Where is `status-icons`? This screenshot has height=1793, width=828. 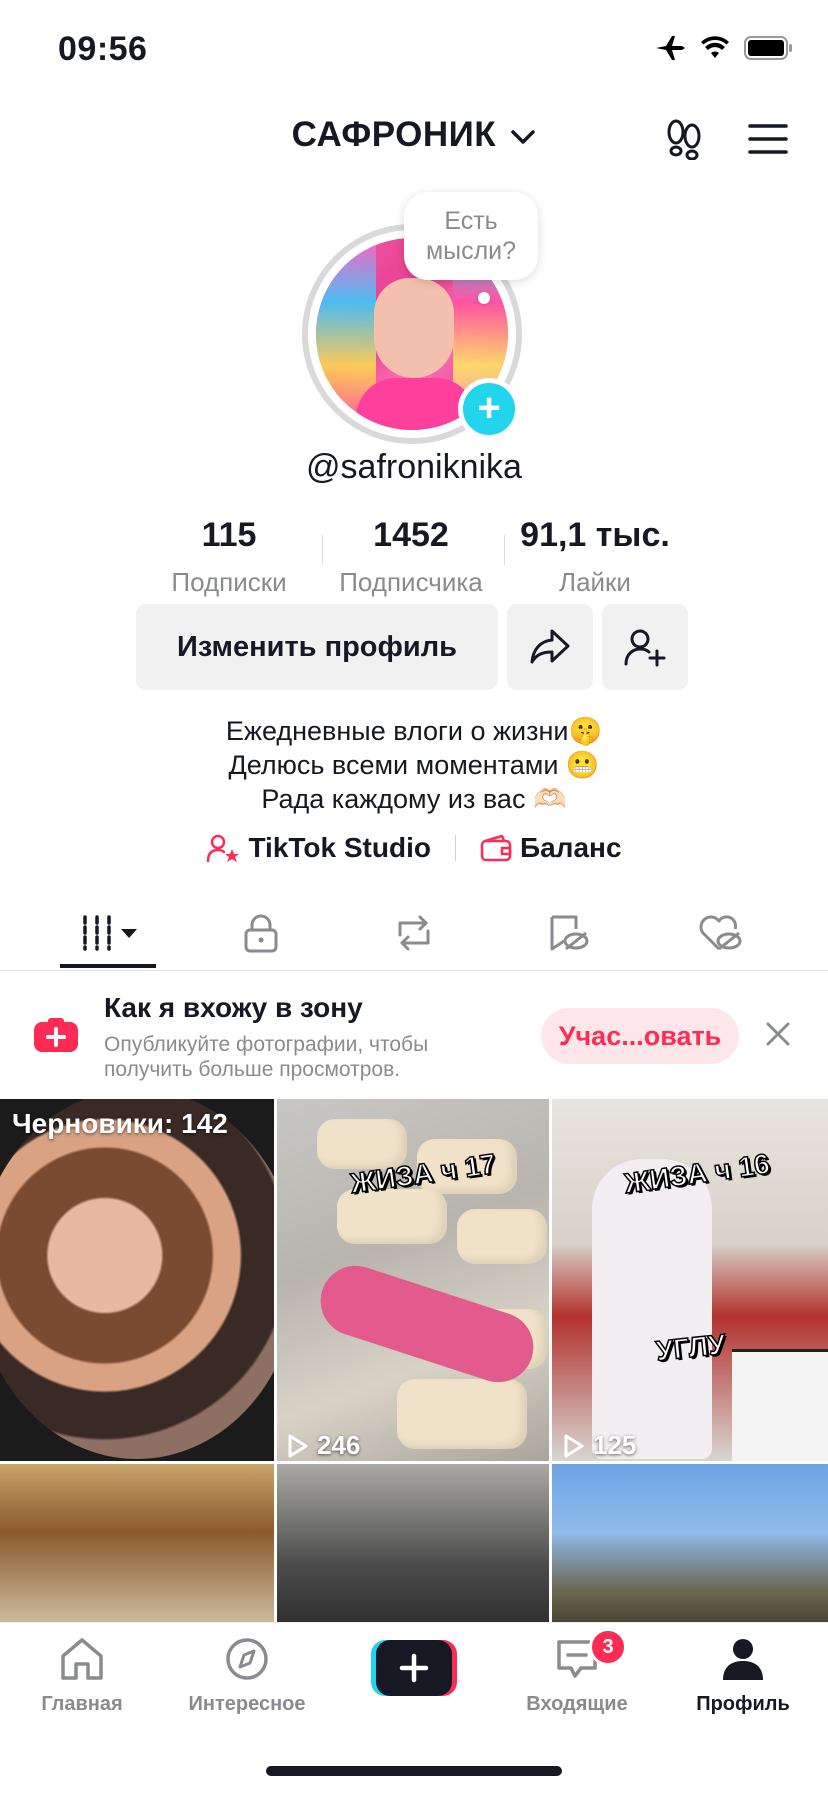
status-icons is located at coordinates (724, 48).